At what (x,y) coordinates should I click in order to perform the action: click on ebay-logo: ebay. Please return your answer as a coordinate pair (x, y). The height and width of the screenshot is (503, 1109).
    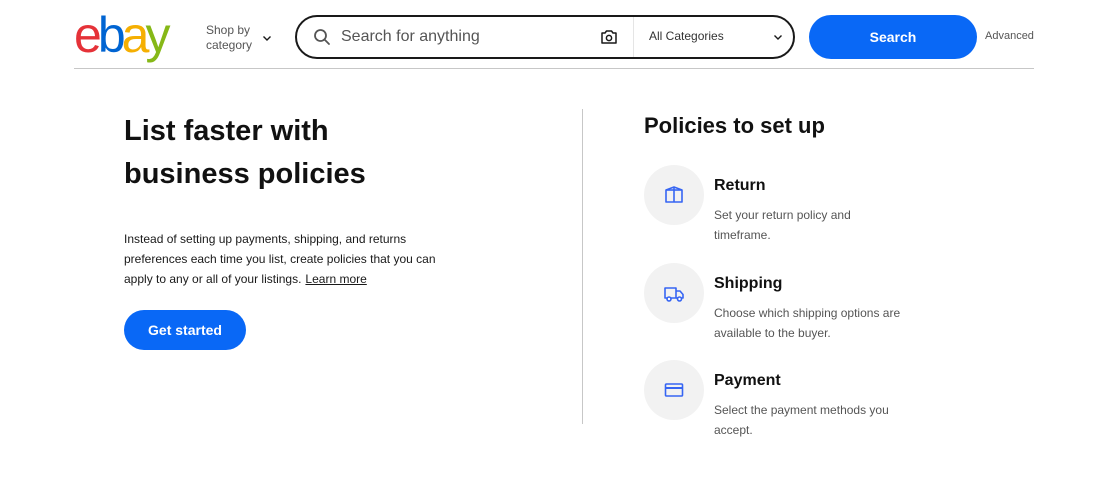
    Looking at the image, I should click on (133, 35).